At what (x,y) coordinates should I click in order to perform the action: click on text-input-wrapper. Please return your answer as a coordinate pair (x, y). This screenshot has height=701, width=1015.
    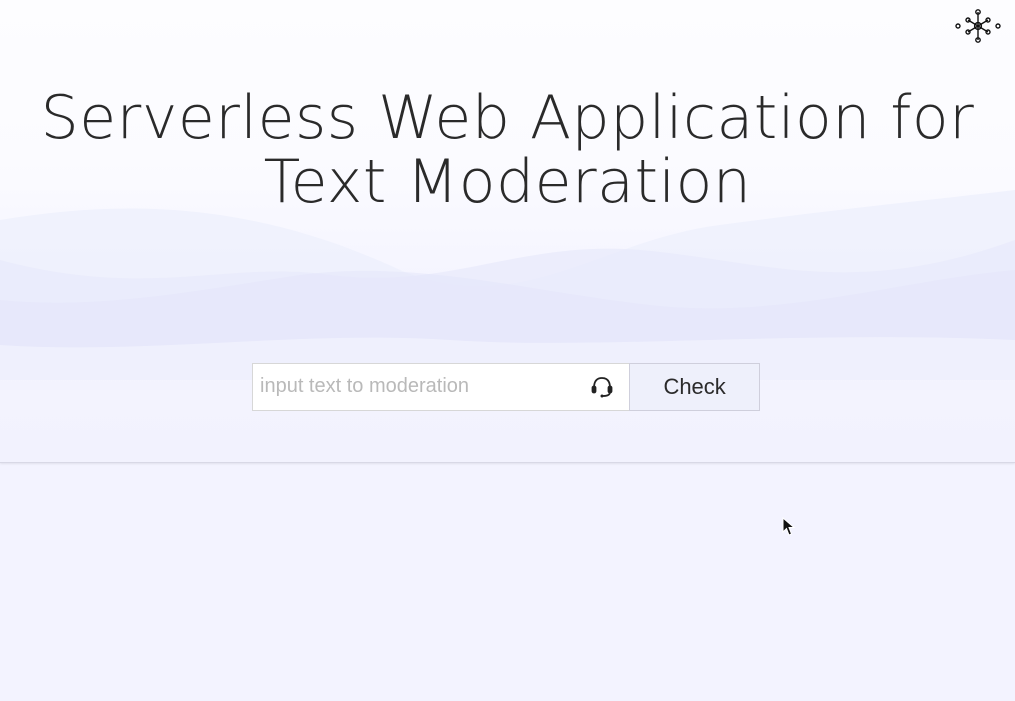
    Looking at the image, I should click on (441, 387).